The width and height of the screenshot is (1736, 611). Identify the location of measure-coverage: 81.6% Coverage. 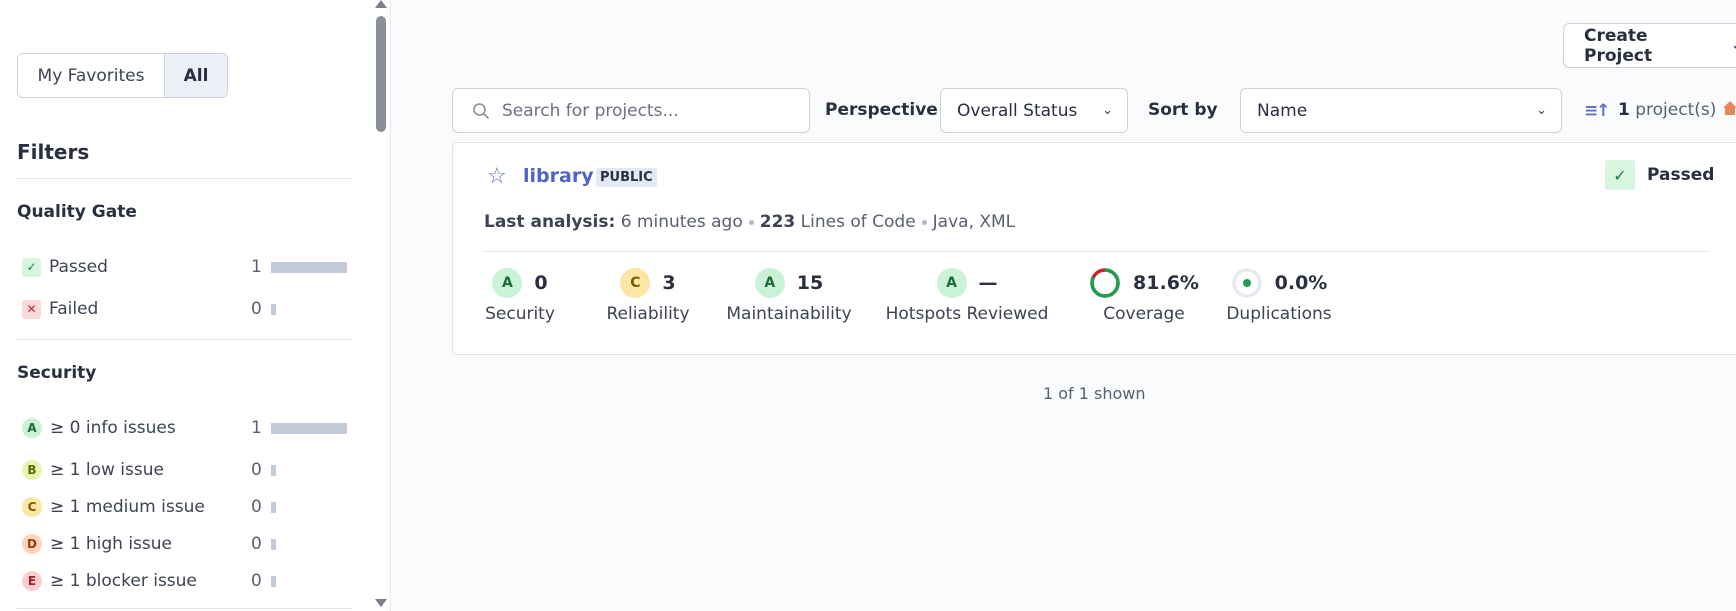
(1144, 295).